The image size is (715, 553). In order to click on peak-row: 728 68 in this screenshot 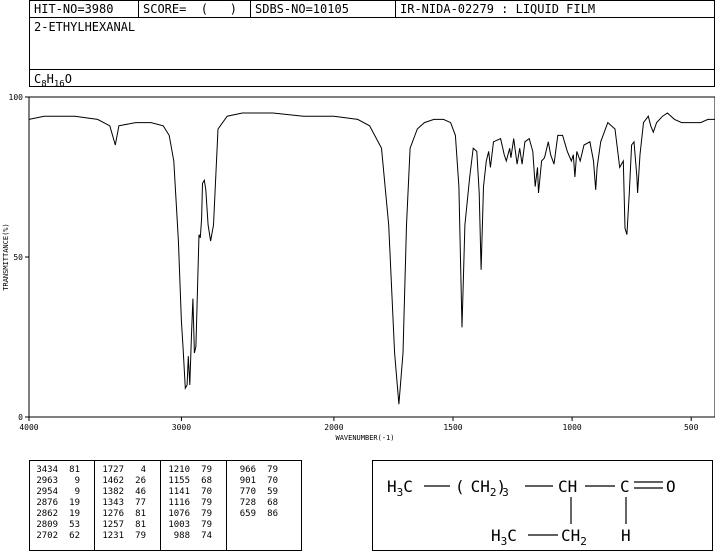, I will do `click(255, 503)`.